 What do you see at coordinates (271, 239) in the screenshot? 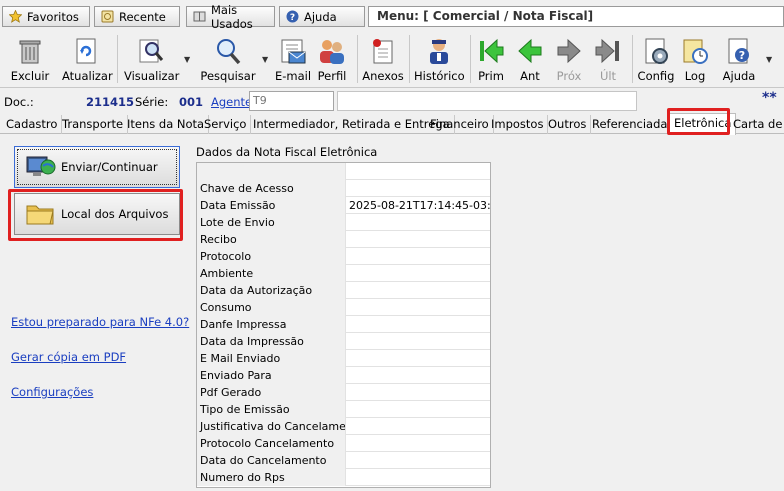
I see `grid-field-label: Recibo` at bounding box center [271, 239].